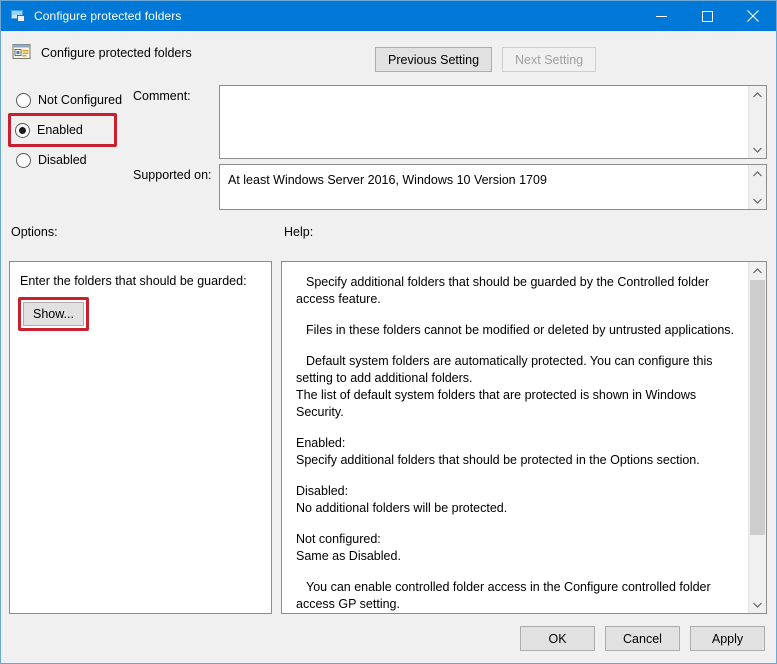 The image size is (777, 664). I want to click on window-controls, so click(707, 16).